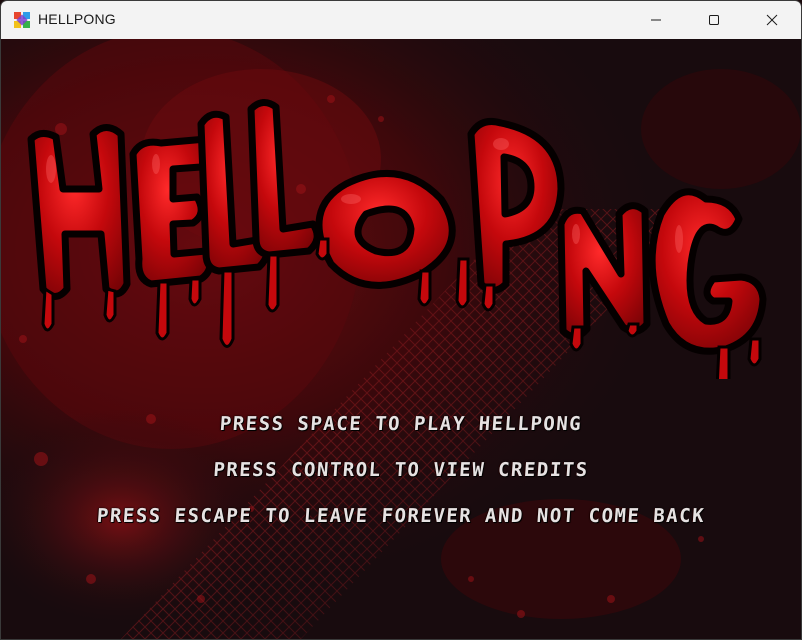 This screenshot has height=640, width=802. I want to click on title-bar: HELLPONG, so click(401, 20).